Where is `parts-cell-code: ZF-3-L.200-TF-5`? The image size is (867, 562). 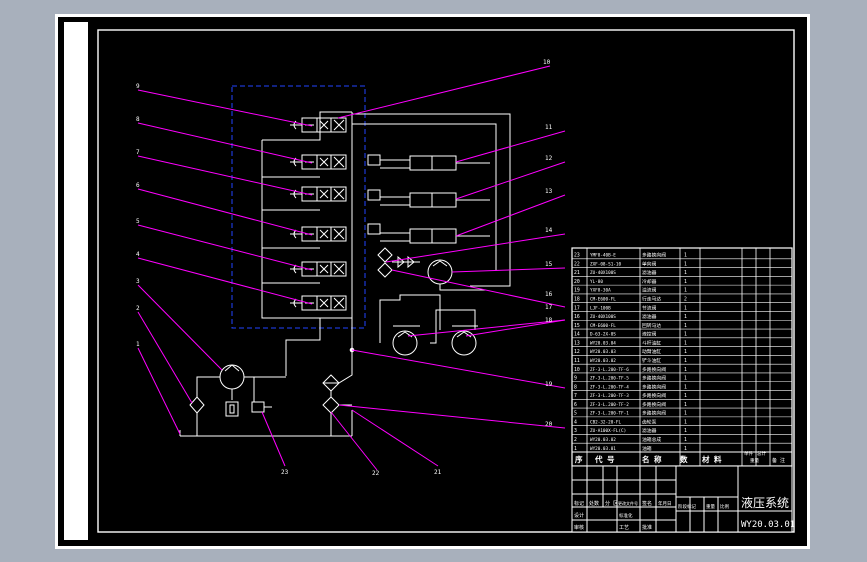
parts-cell-code: ZF-3-L.200-TF-5 is located at coordinates (609, 379).